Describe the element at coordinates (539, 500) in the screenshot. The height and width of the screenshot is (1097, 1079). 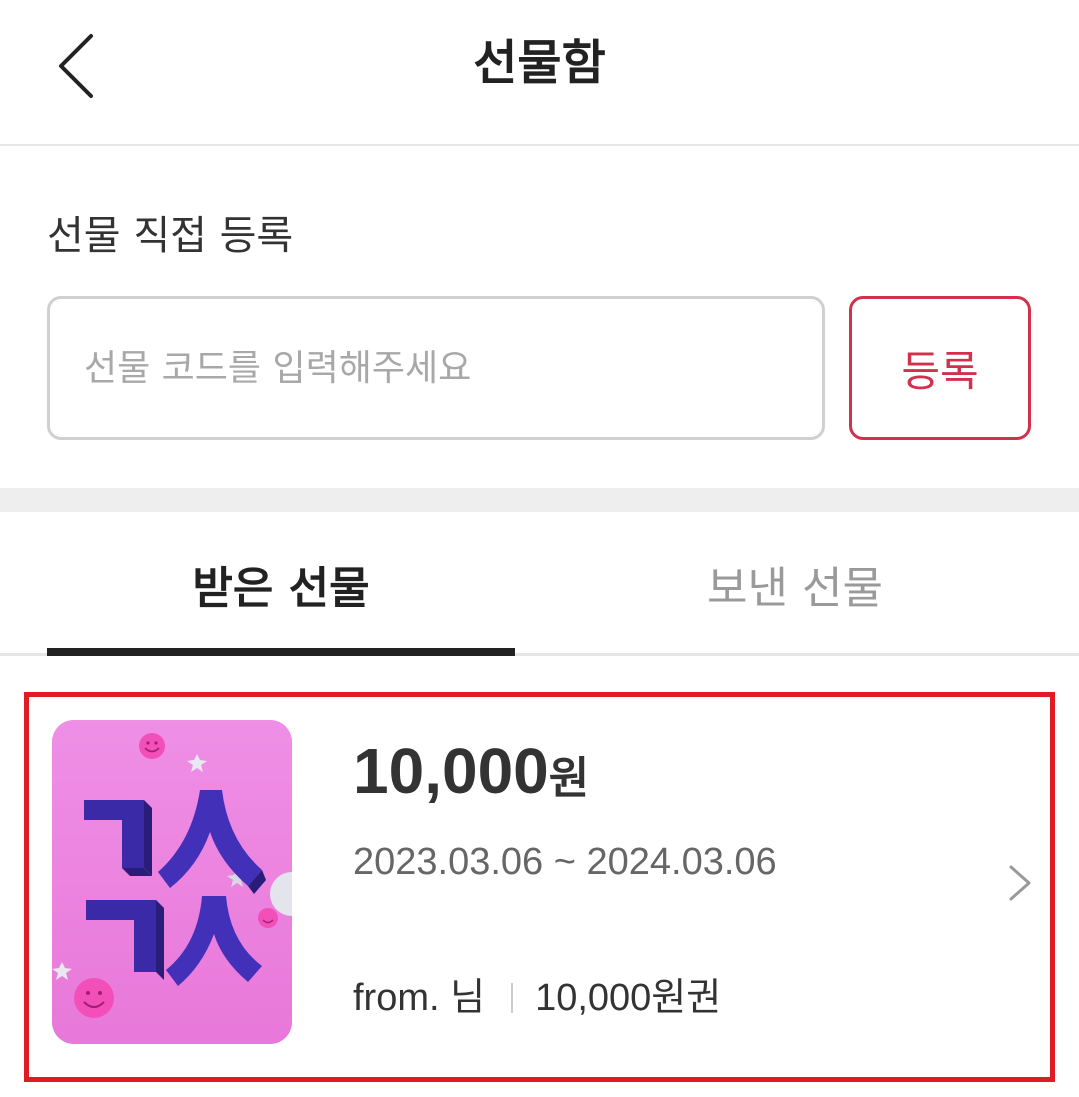
I see `section-divider` at that location.